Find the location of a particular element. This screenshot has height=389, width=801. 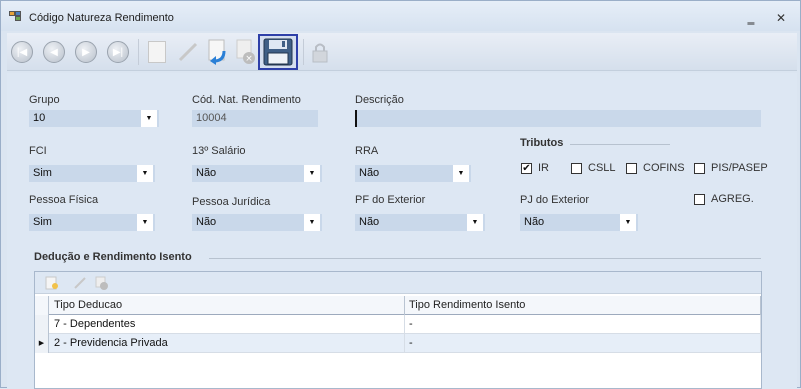

rra-select: Não ▼ is located at coordinates (413, 173).